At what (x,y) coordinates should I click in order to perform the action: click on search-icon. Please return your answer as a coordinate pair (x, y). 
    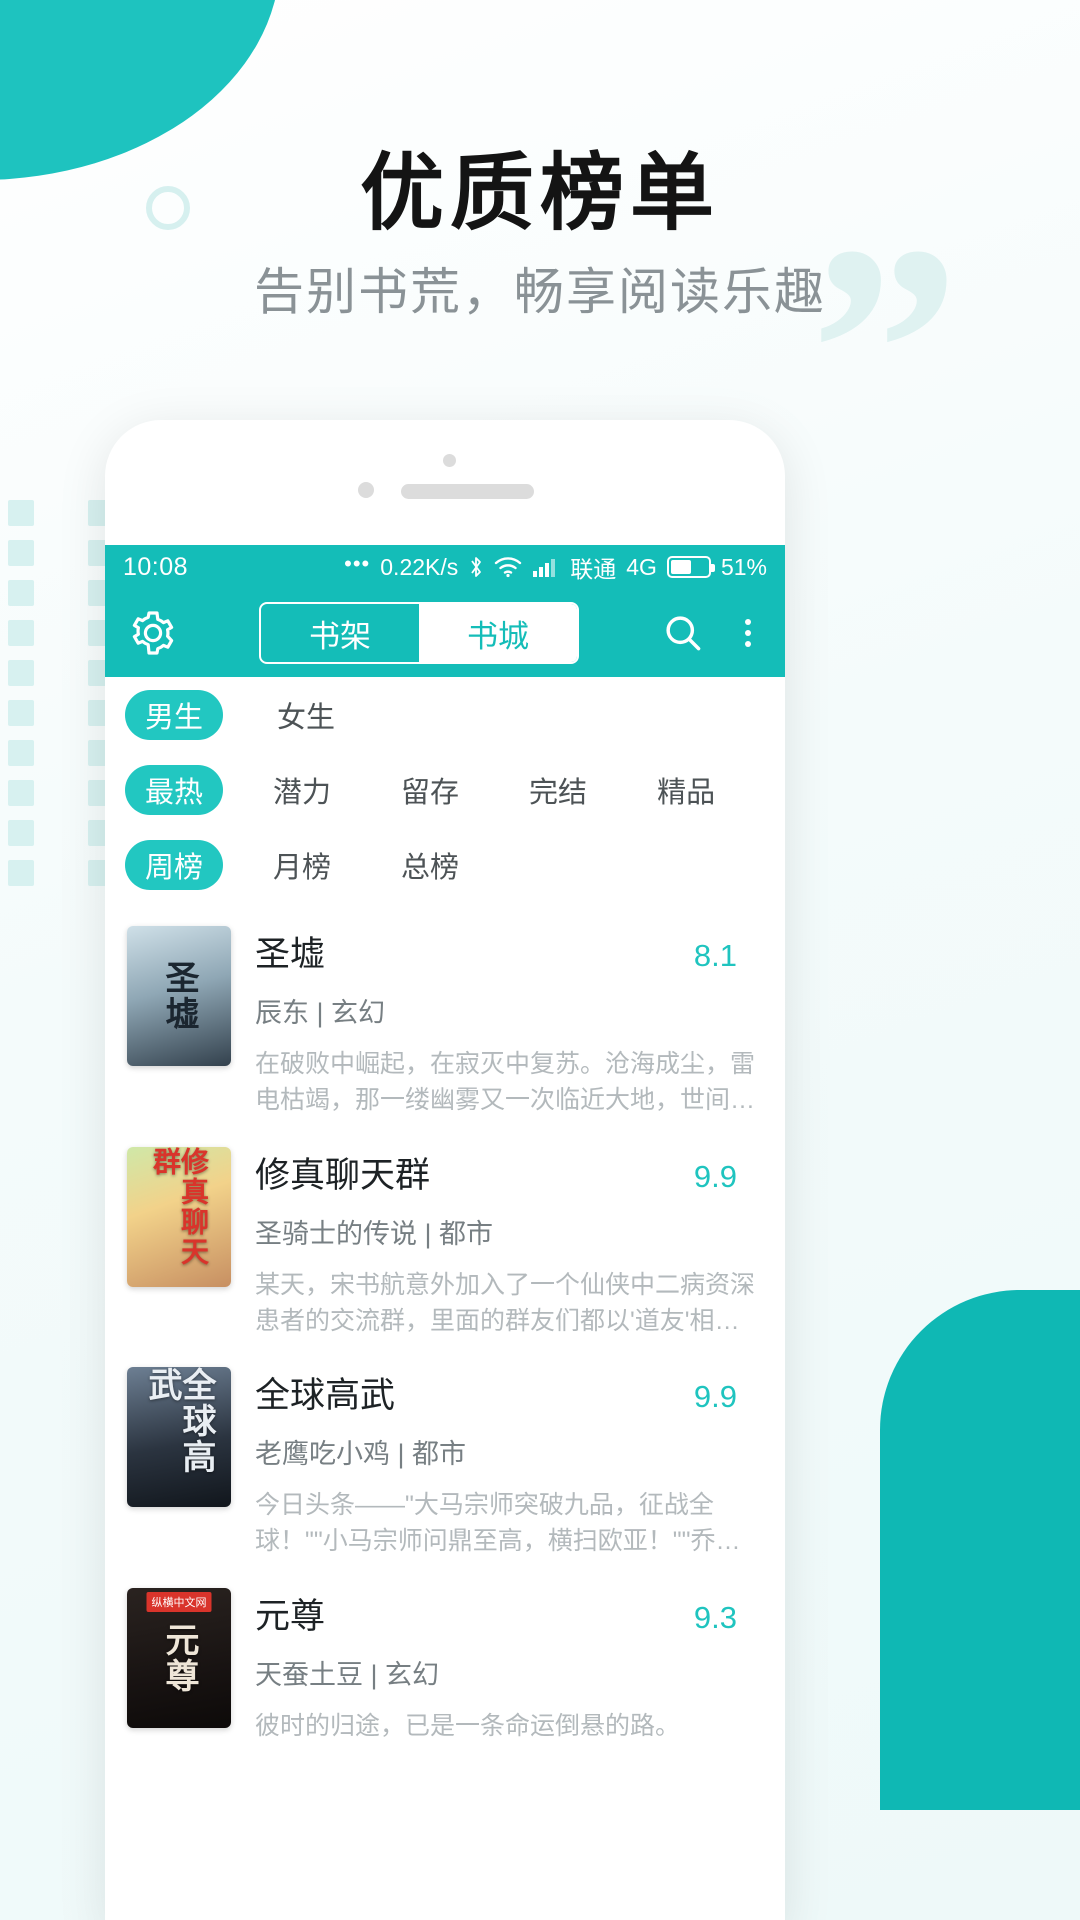
    Looking at the image, I should click on (683, 633).